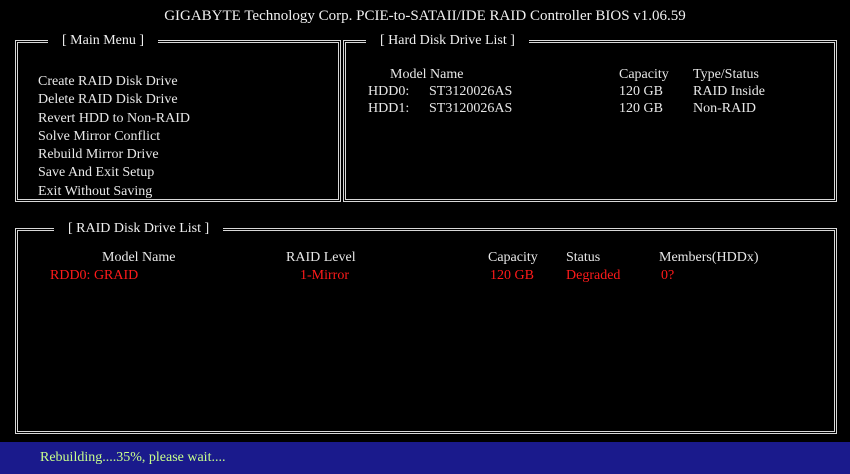  What do you see at coordinates (321, 257) in the screenshot?
I see `raid-col-level: RAID Level` at bounding box center [321, 257].